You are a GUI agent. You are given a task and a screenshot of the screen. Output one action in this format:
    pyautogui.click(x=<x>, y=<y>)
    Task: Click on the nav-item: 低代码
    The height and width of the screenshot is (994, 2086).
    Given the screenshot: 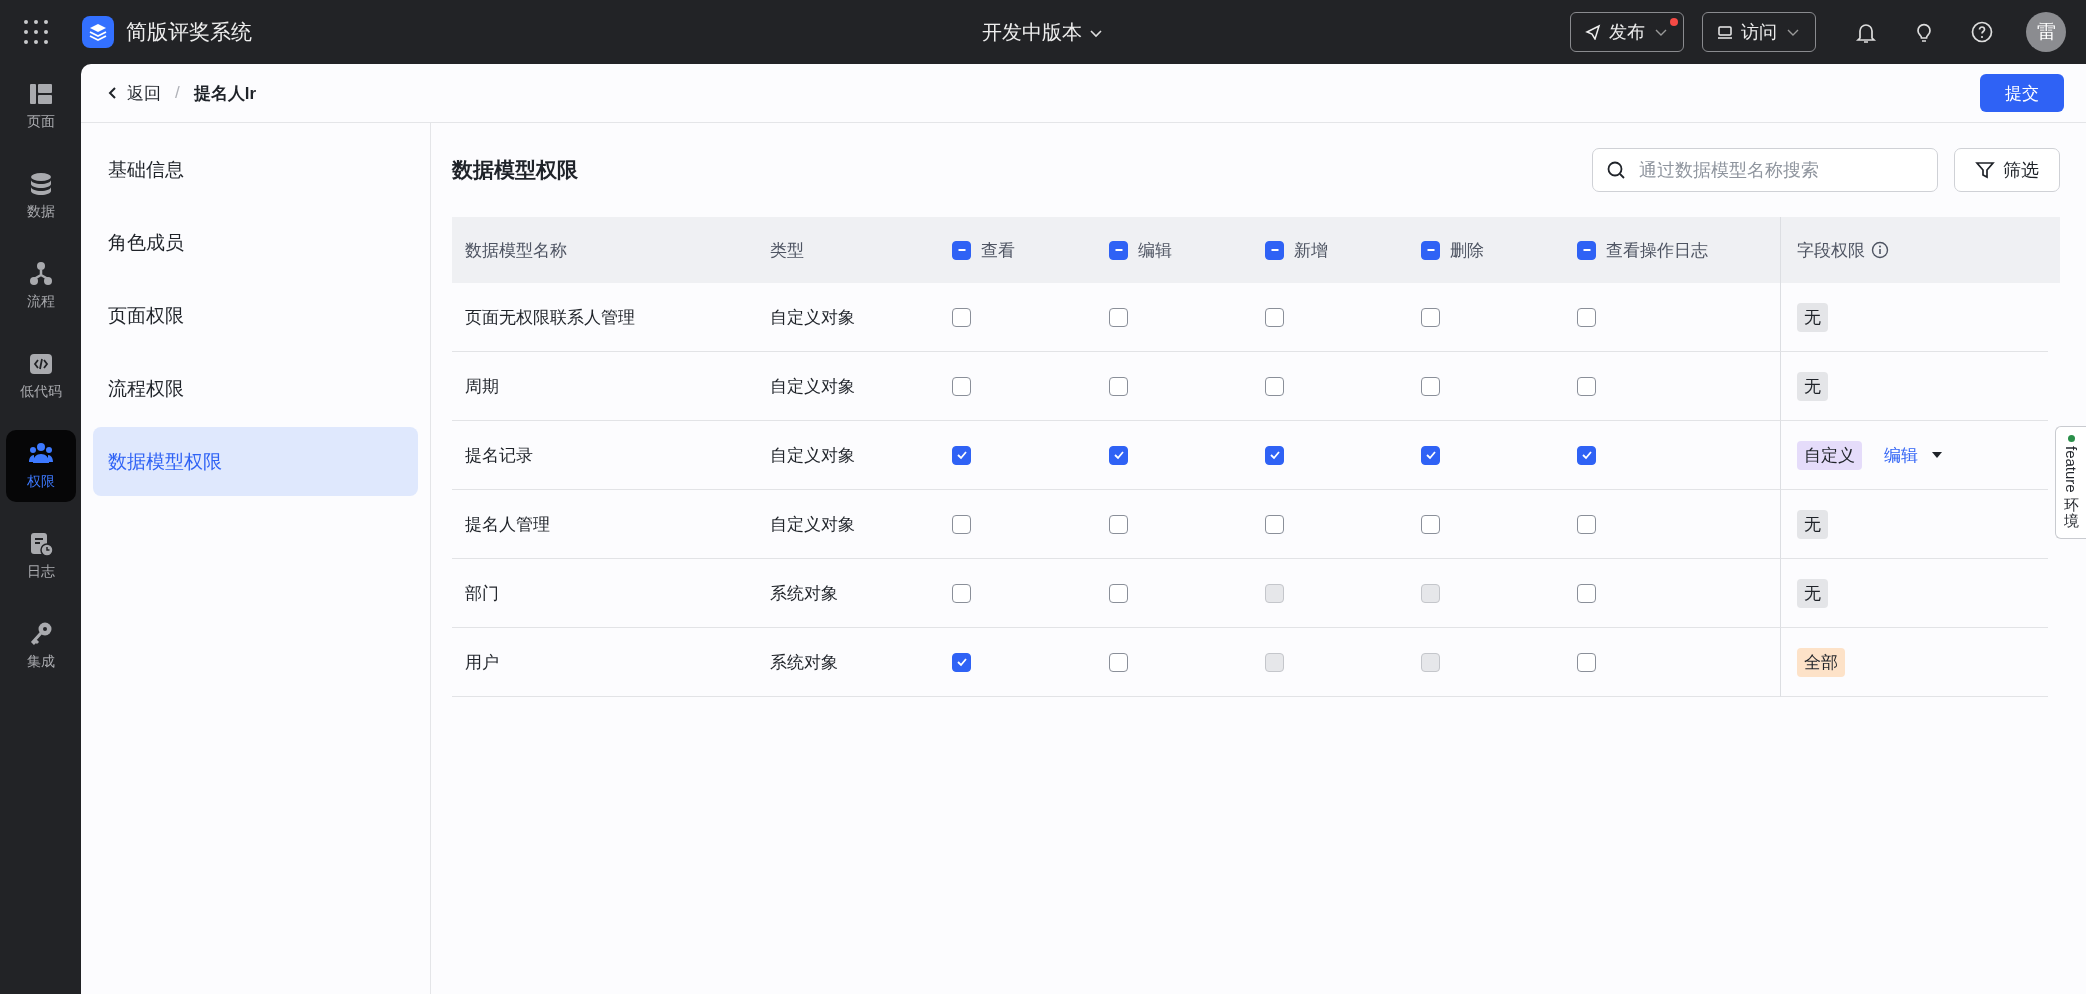 What is the action you would take?
    pyautogui.click(x=40, y=376)
    